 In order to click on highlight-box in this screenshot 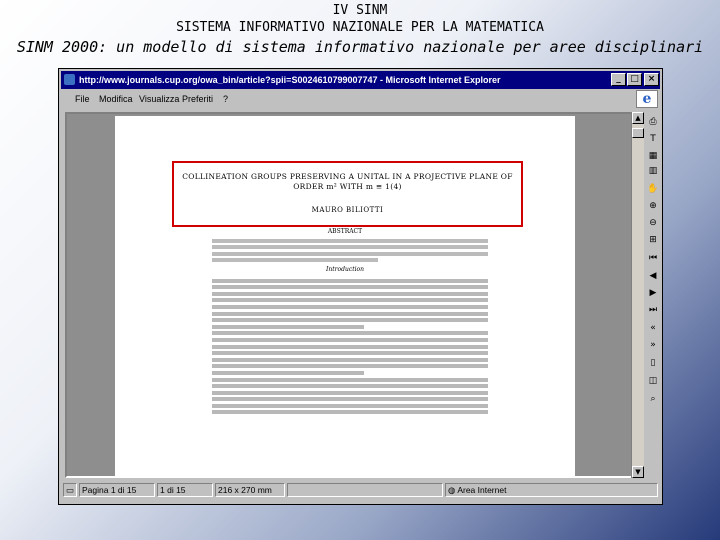, I will do `click(347, 194)`.